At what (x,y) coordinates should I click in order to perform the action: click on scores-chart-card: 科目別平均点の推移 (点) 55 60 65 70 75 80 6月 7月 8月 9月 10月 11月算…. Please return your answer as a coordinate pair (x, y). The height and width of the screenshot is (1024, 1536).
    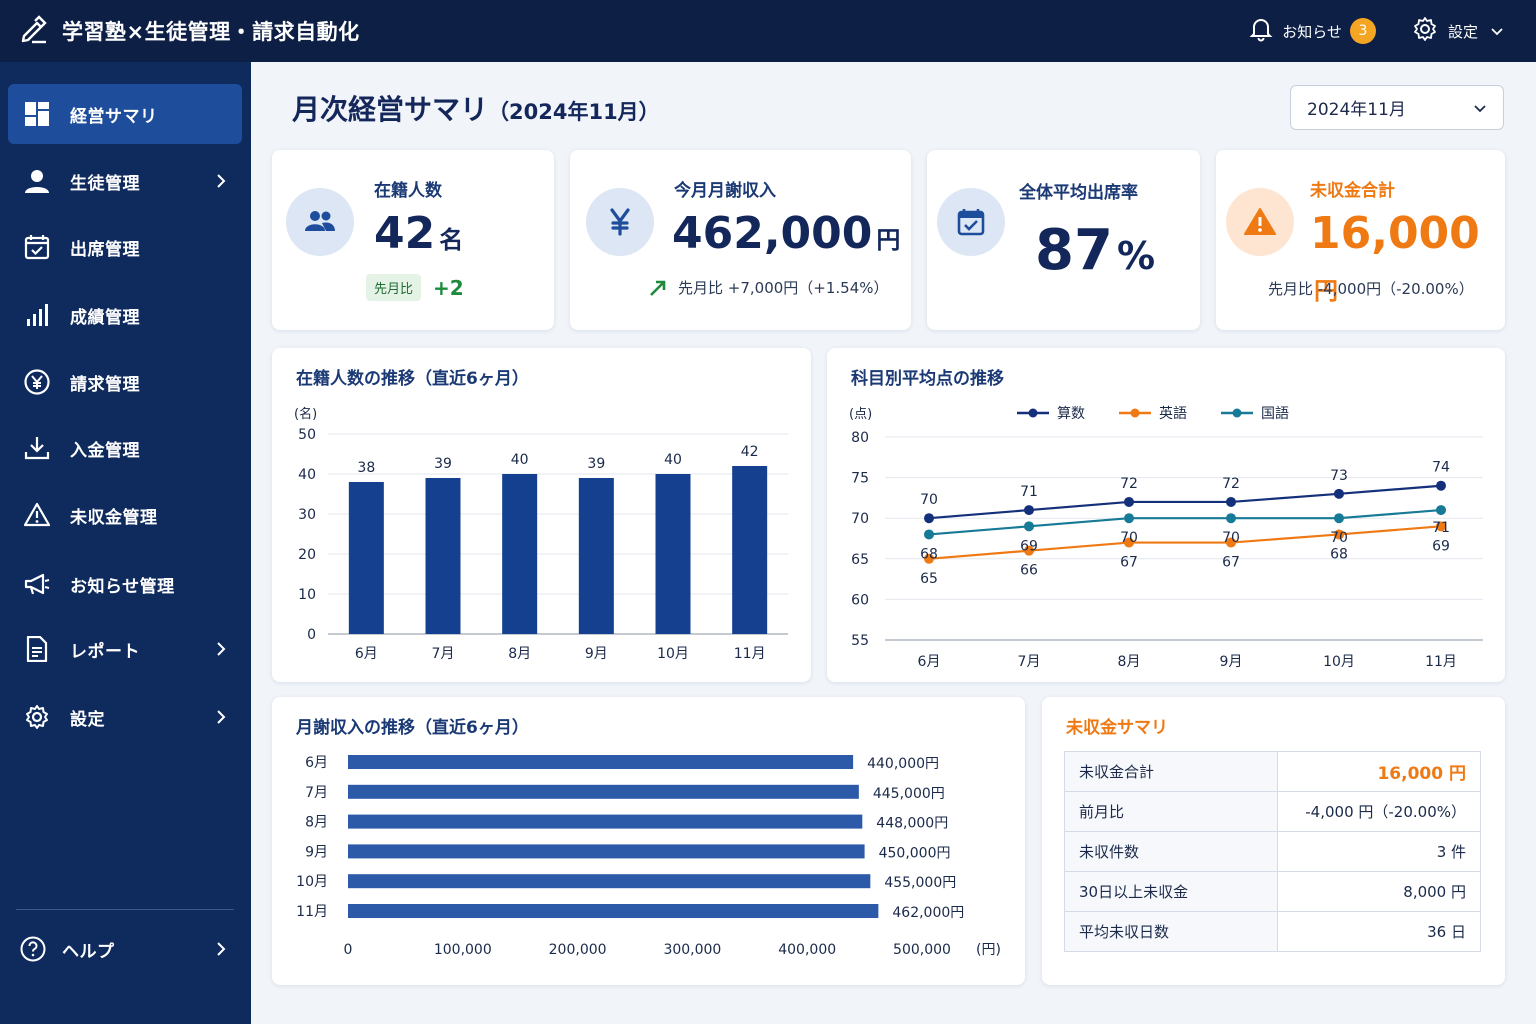
    Looking at the image, I should click on (1166, 515).